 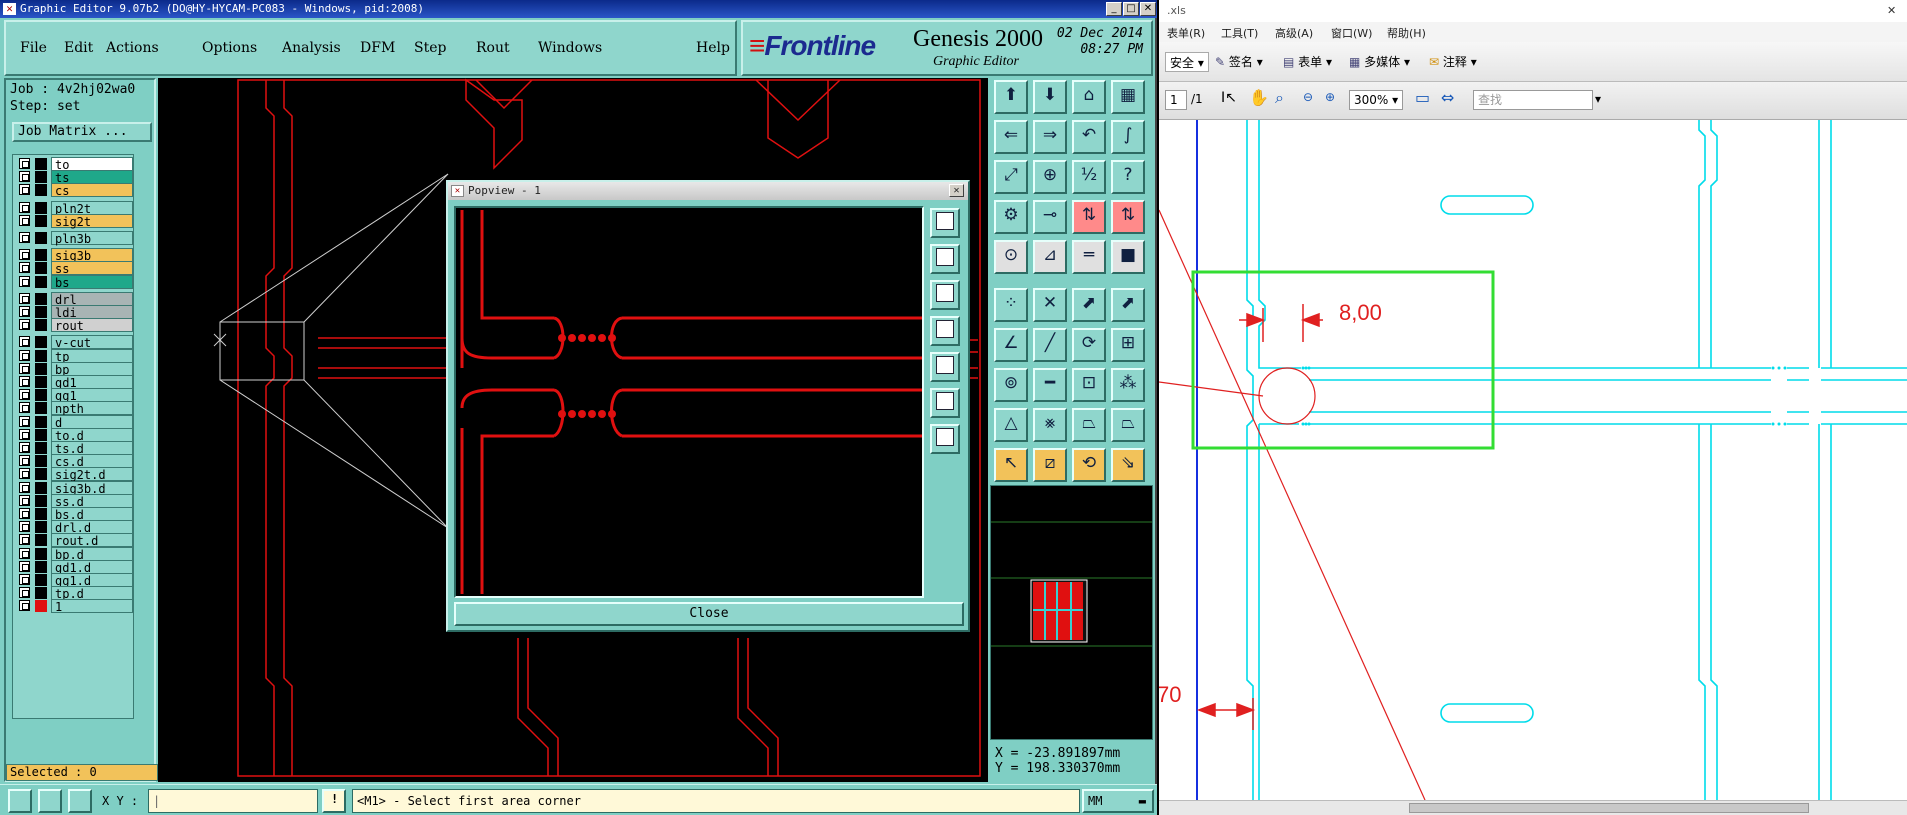 What do you see at coordinates (1089, 257) in the screenshot?
I see `ruler-icon: ═` at bounding box center [1089, 257].